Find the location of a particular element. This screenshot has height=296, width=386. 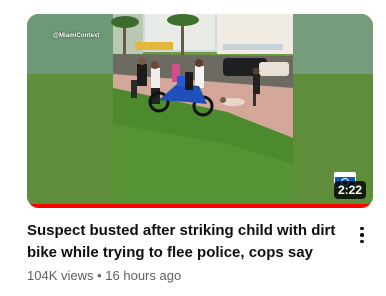

video-watermark: @MiamiContext is located at coordinates (76, 36).